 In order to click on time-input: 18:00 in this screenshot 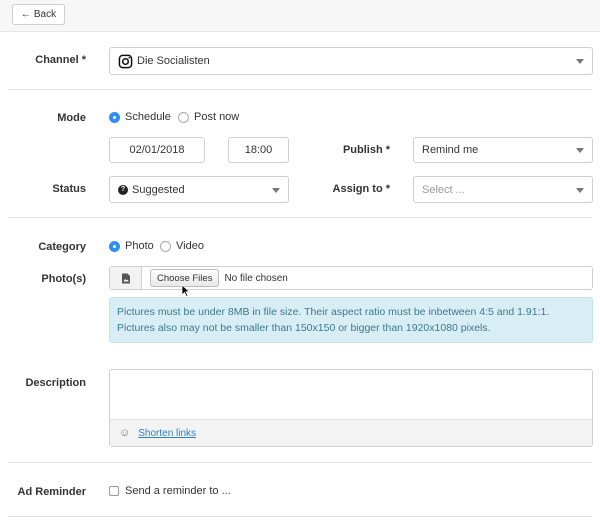, I will do `click(258, 150)`.